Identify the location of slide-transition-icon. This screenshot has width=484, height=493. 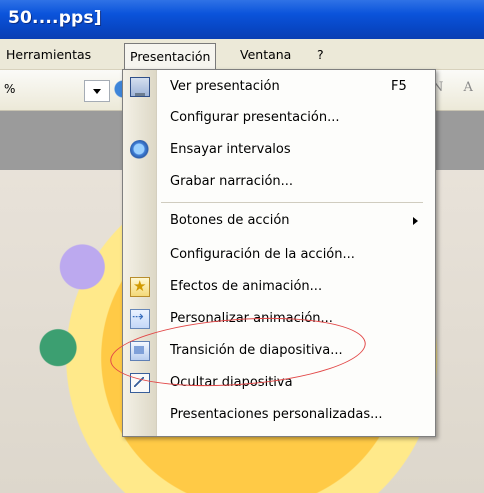
(140, 351).